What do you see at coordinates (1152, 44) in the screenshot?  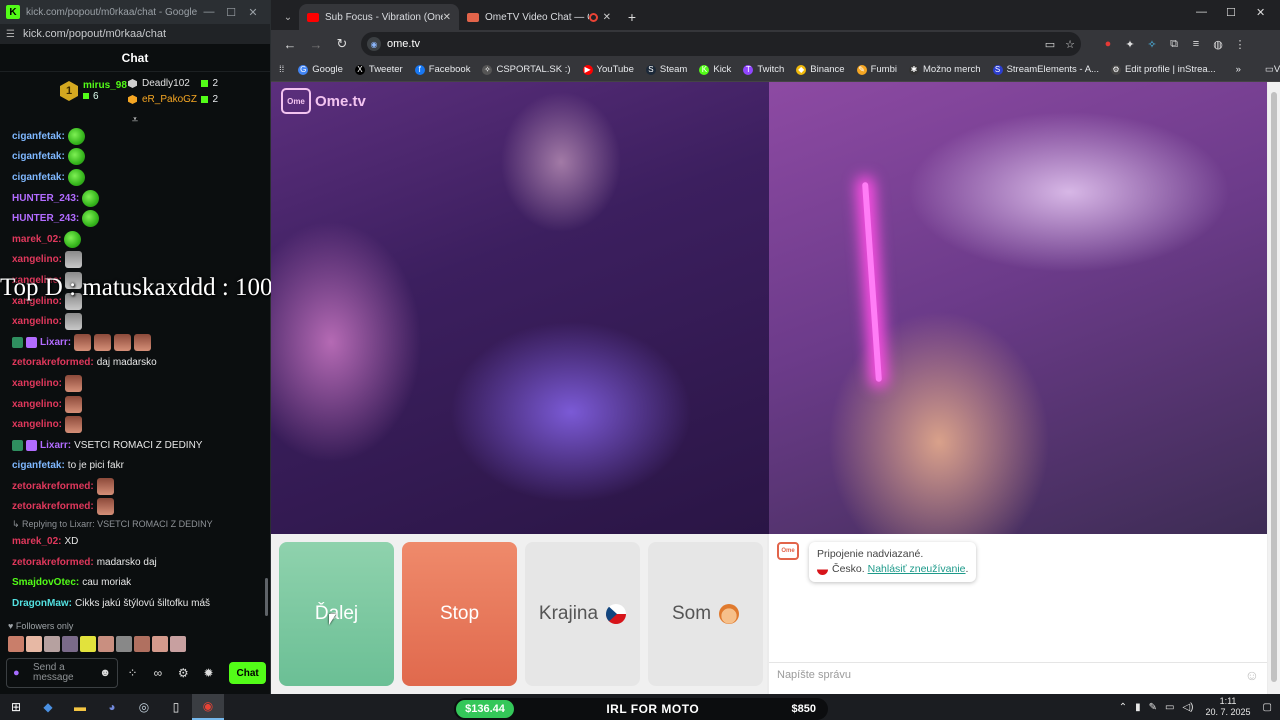 I see `extension-icon: ✧` at bounding box center [1152, 44].